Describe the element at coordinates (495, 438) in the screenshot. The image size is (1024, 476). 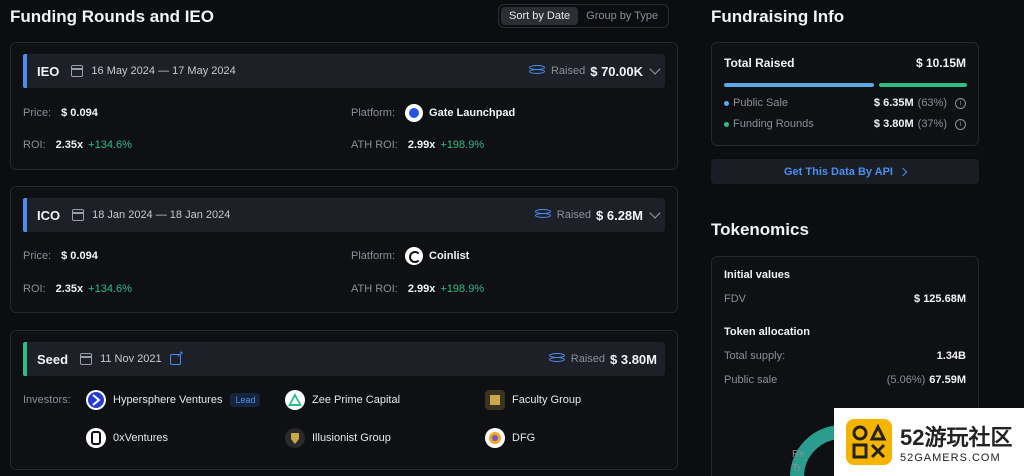
I see `dfg-logo-icon` at that location.